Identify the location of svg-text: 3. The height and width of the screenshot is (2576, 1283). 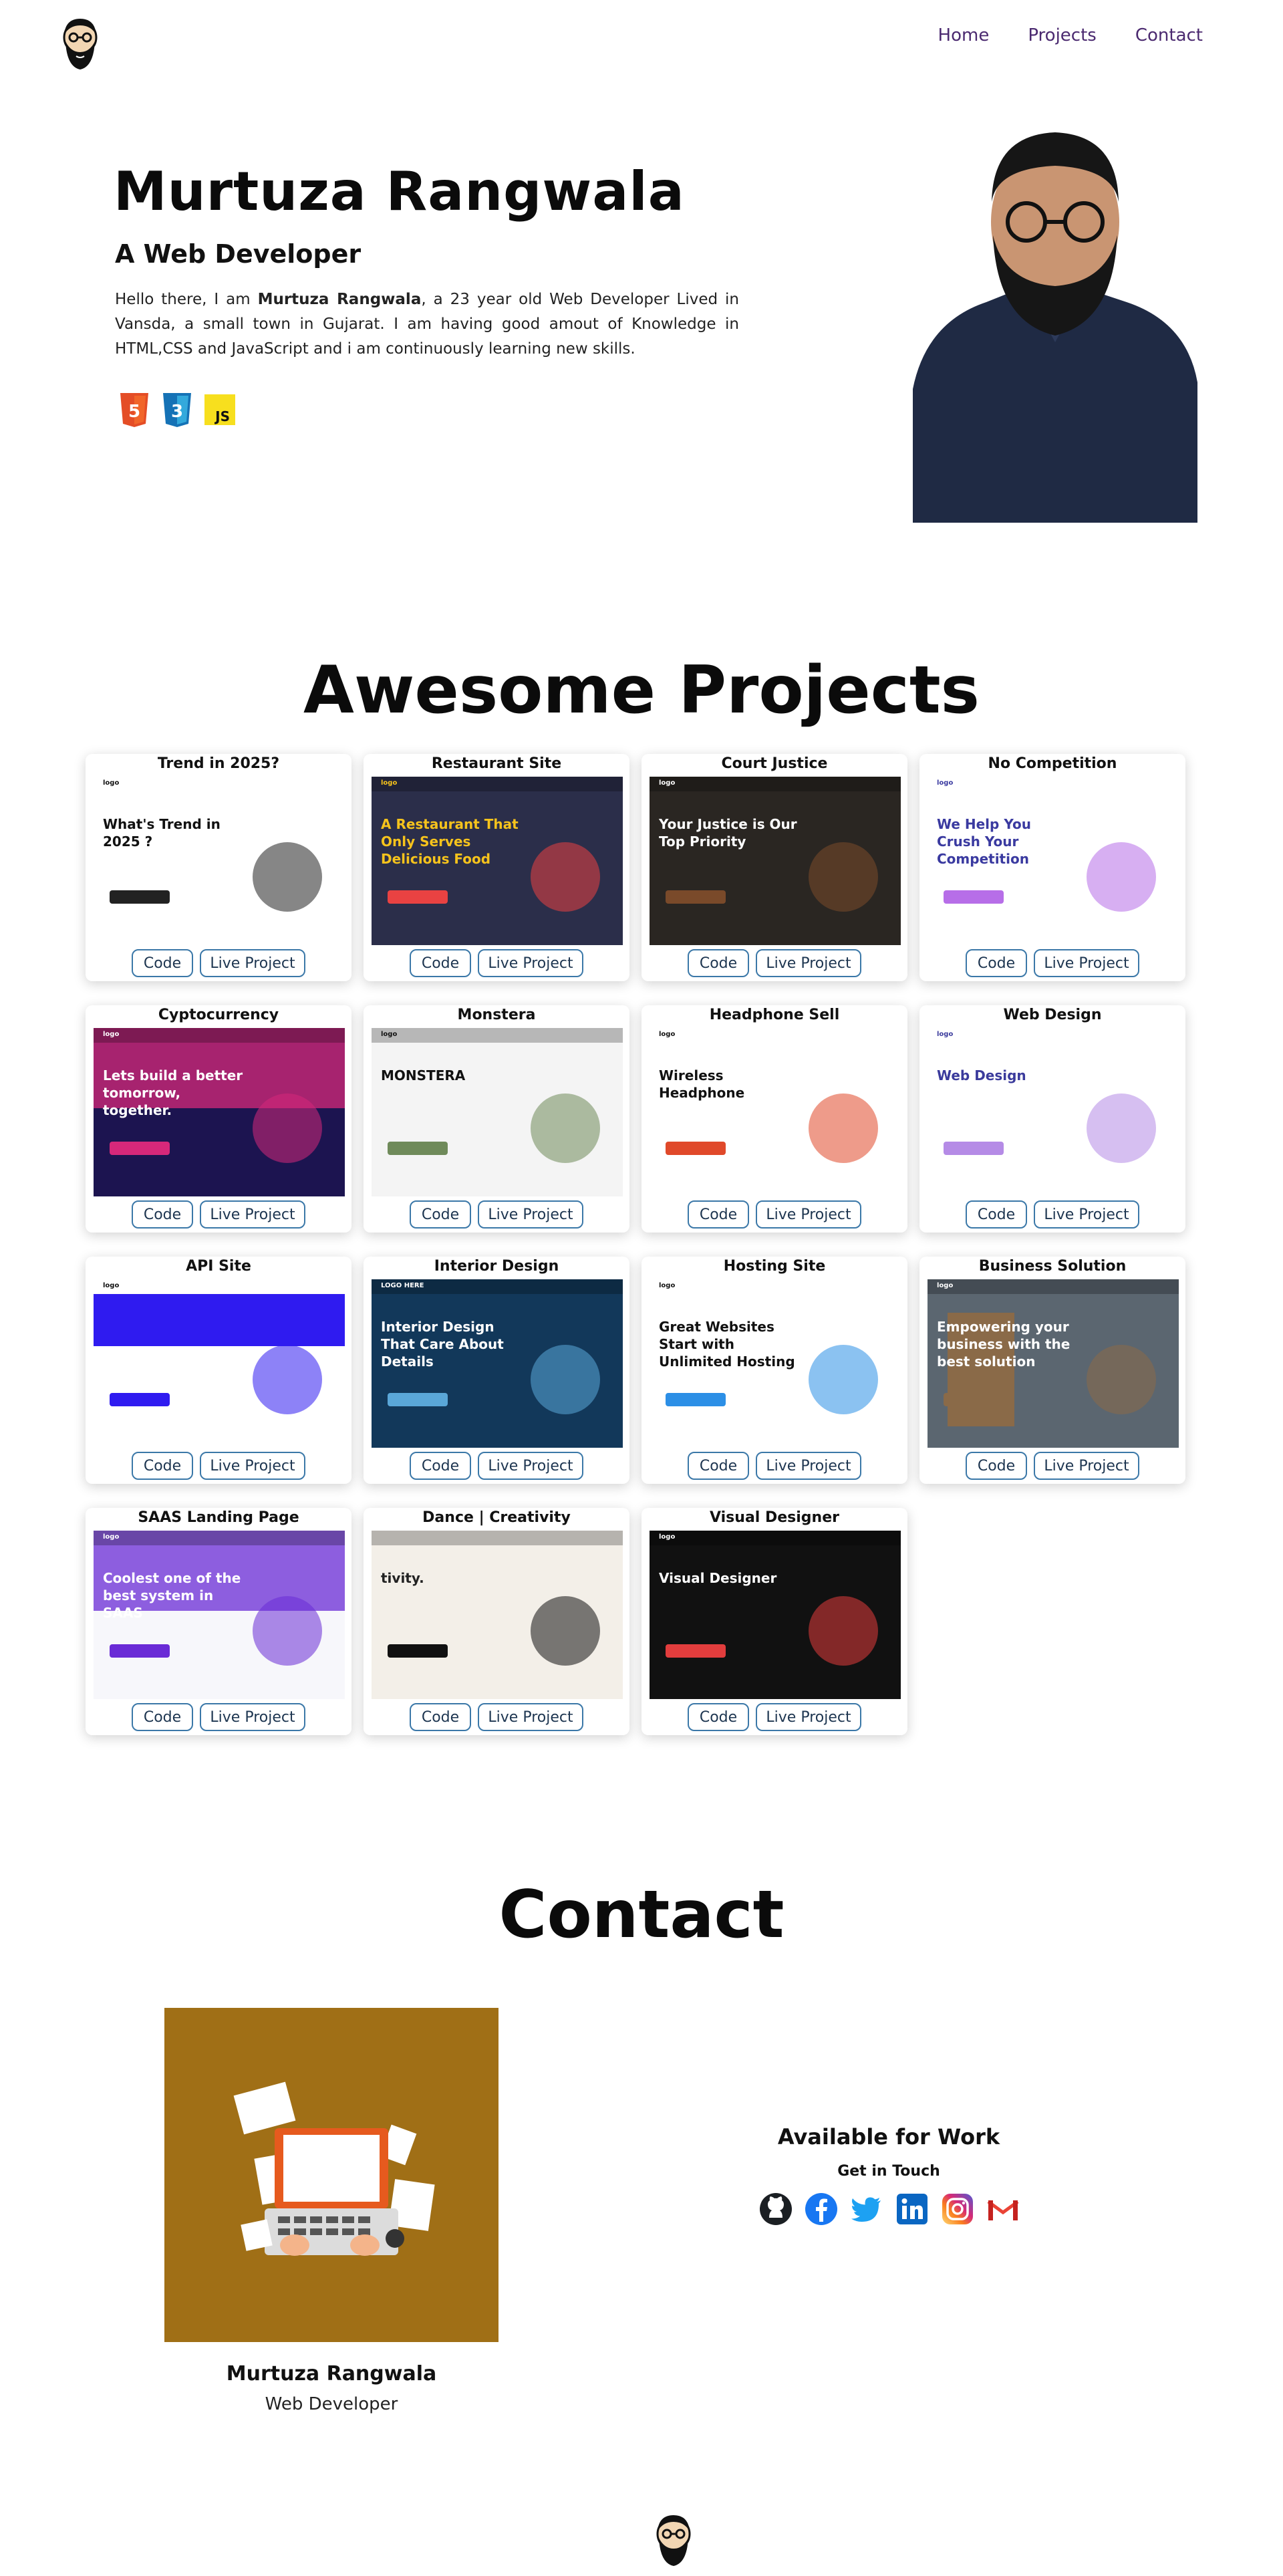
(177, 412).